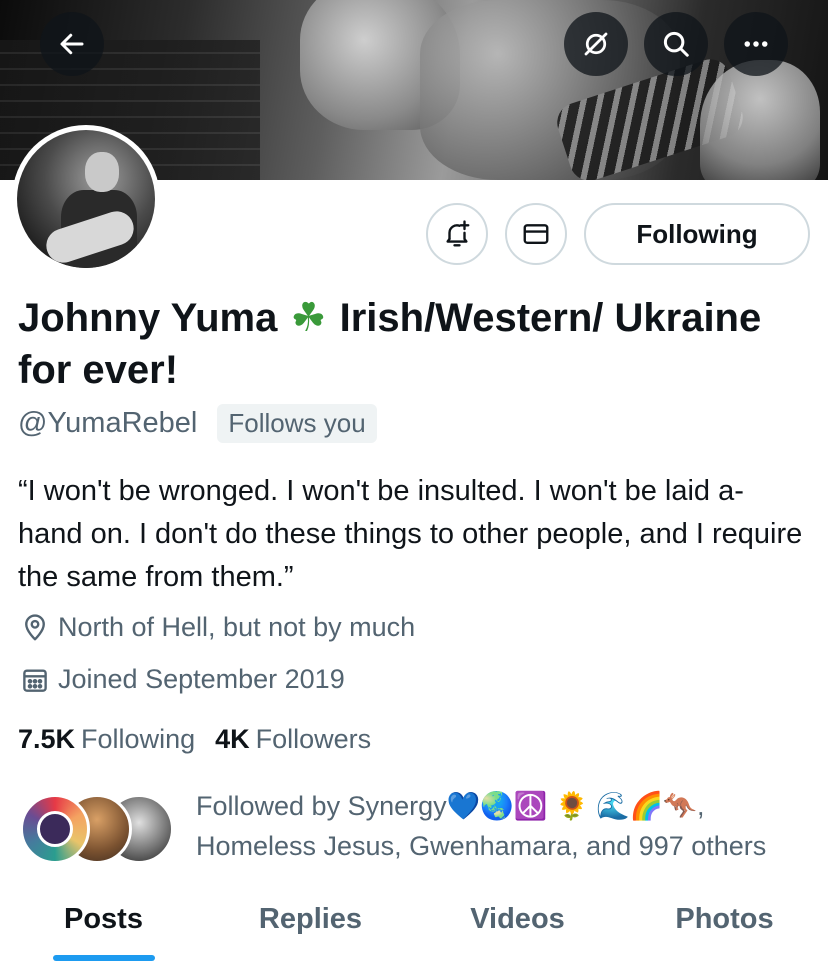  I want to click on back-button, so click(72, 44).